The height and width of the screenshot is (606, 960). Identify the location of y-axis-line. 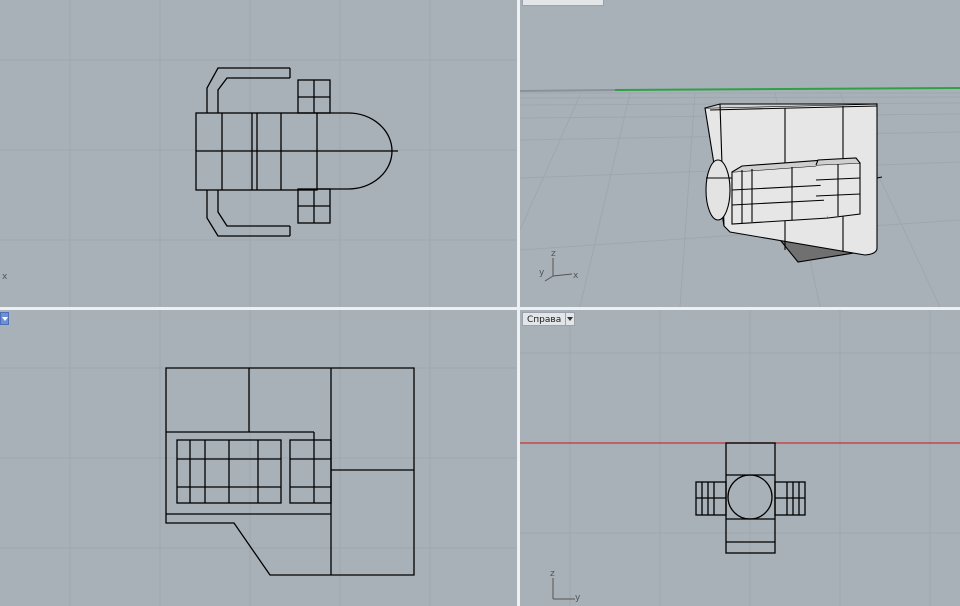
(787, 89).